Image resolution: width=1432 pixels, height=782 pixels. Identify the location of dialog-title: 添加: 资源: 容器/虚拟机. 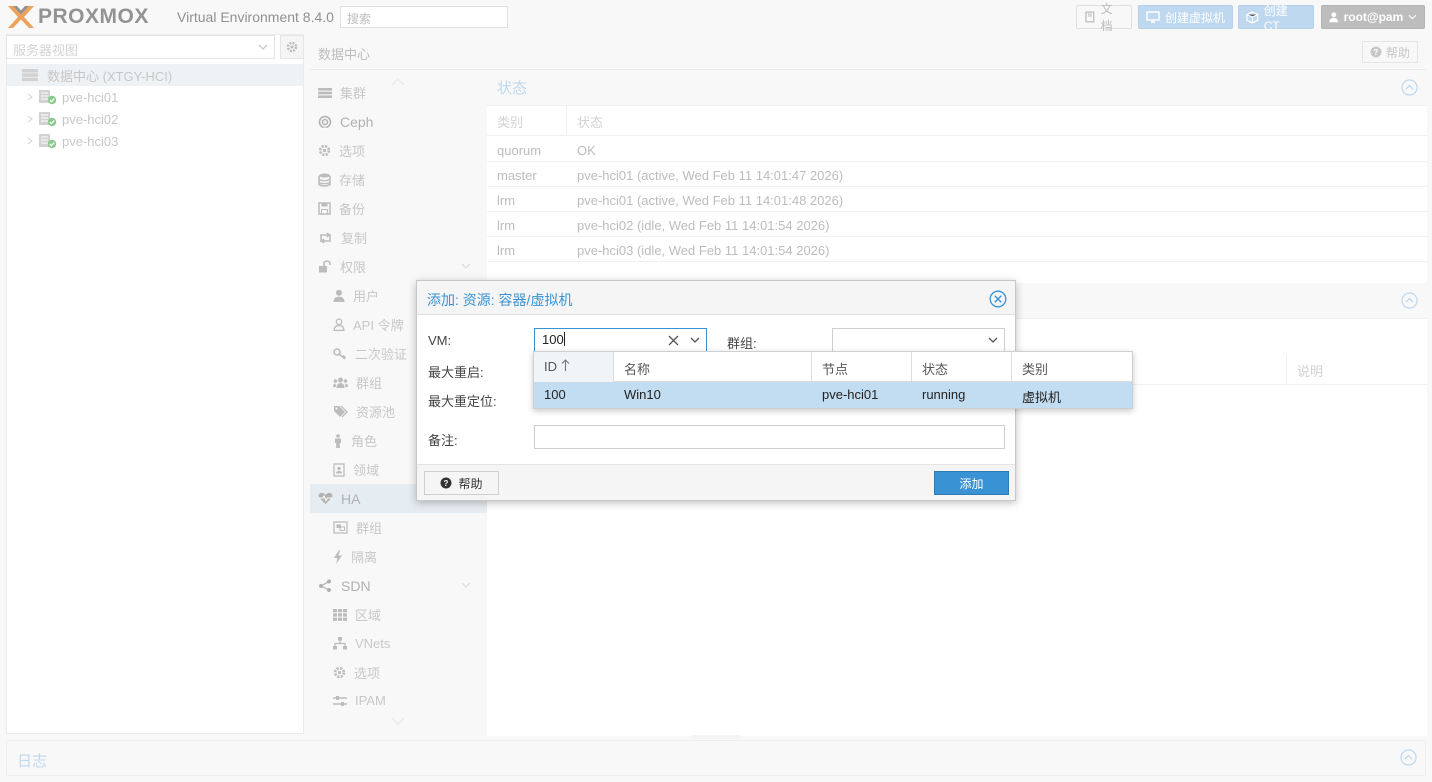
(500, 300).